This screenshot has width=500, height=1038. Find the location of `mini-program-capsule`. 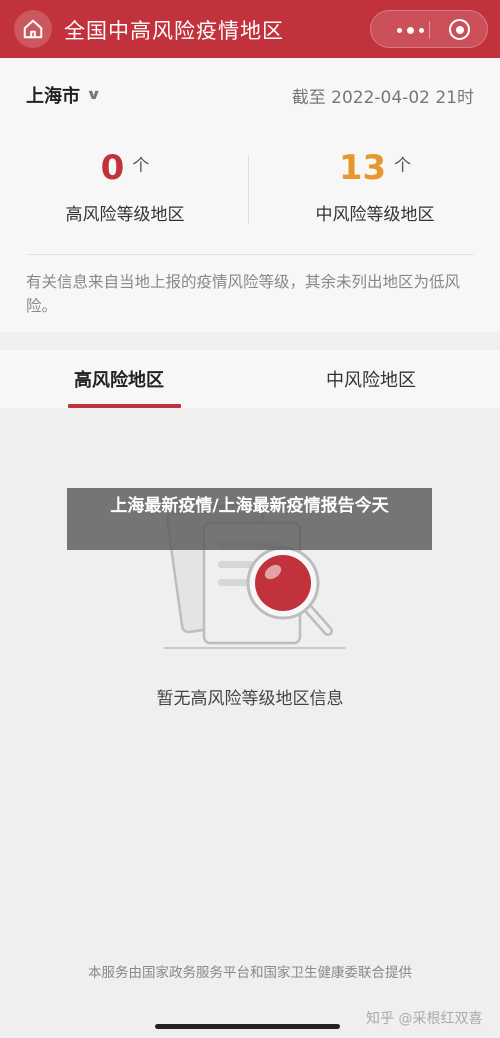

mini-program-capsule is located at coordinates (429, 29).